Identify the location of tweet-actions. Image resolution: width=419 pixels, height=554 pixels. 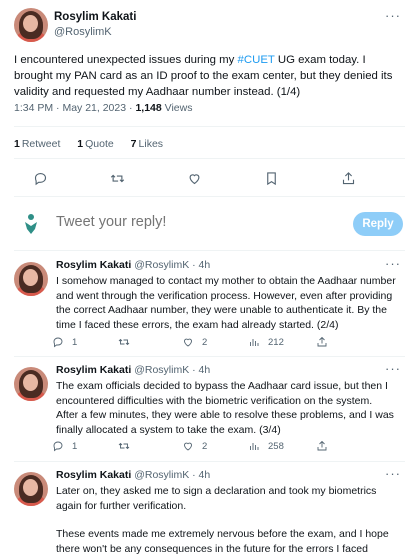
(200, 178).